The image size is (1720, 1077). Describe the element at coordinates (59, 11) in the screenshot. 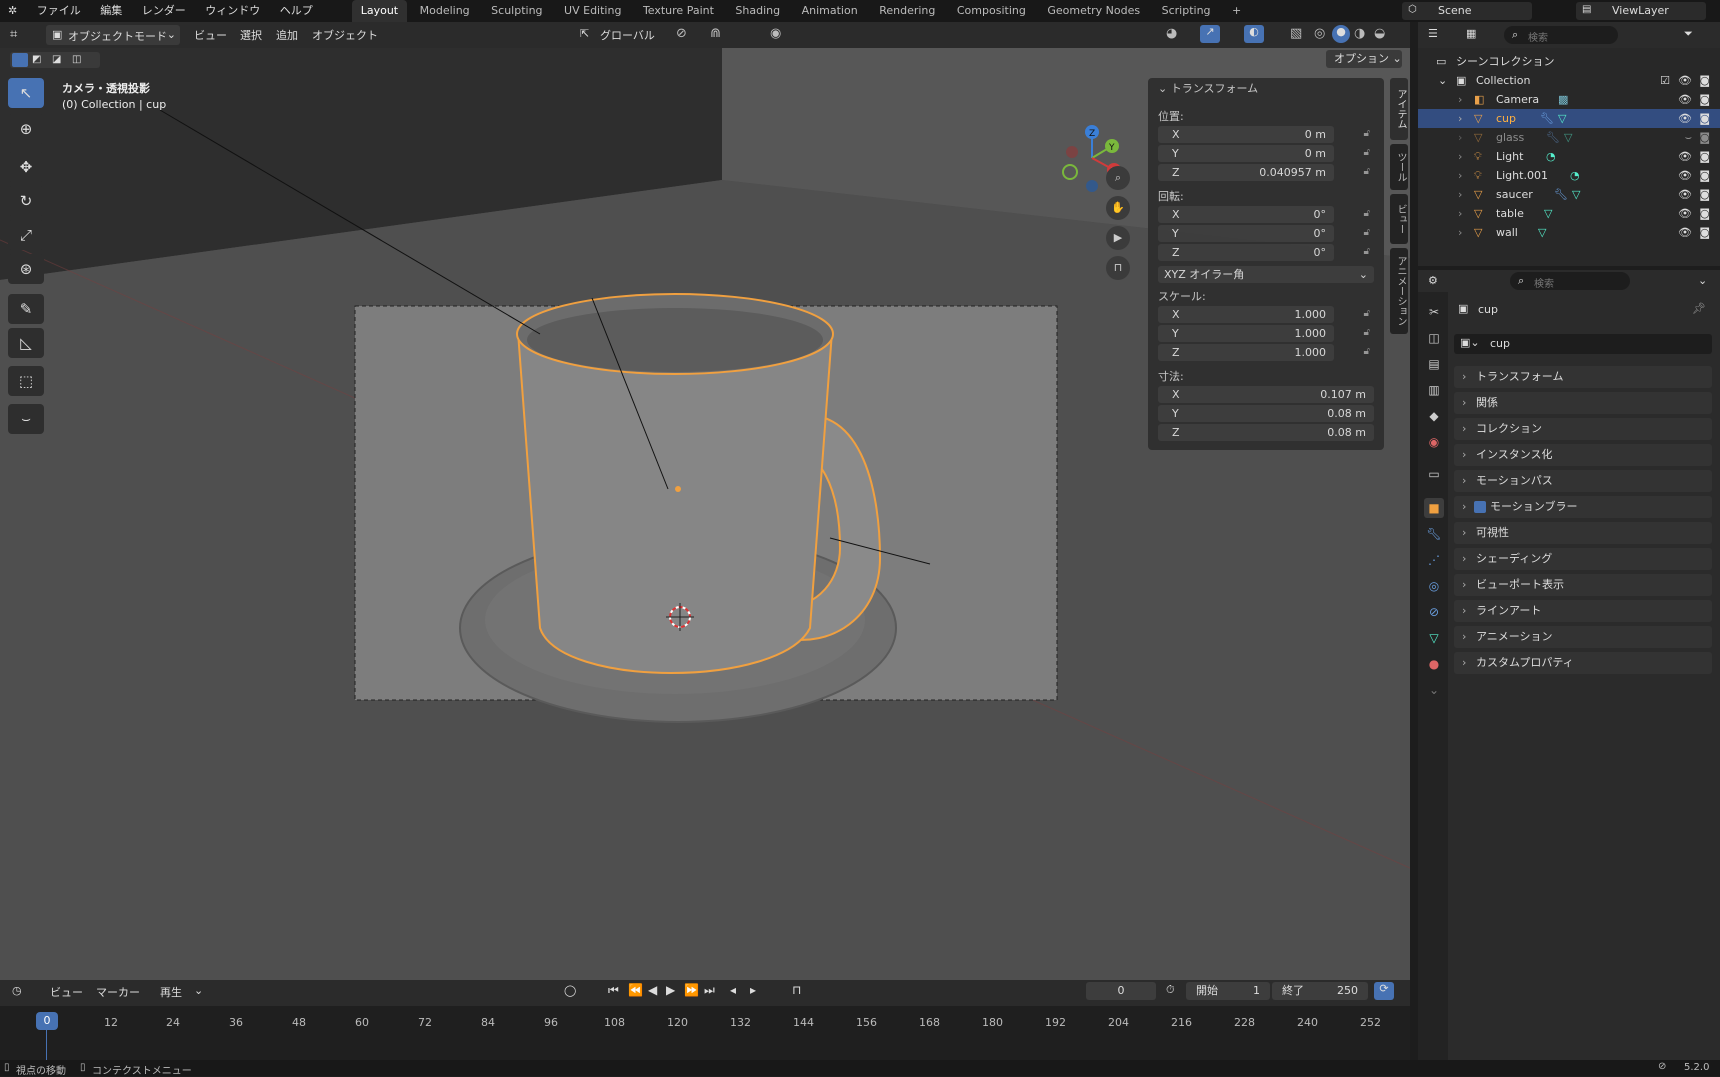

I see `menu-file: ファイル` at that location.